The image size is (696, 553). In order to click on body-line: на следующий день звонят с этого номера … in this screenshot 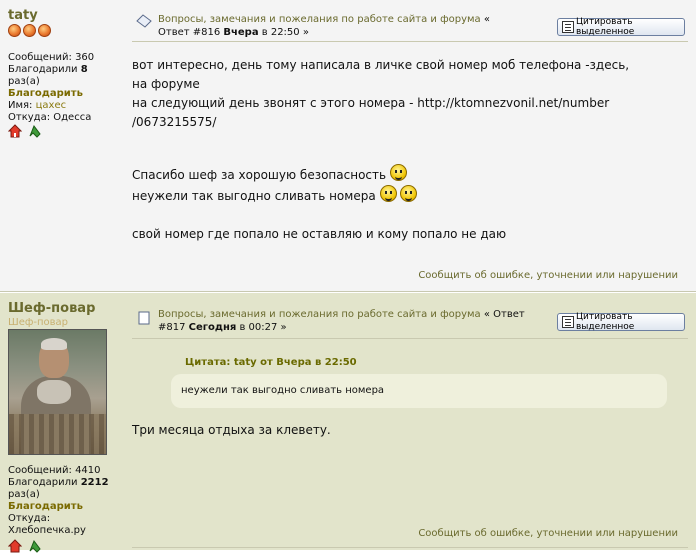, I will do `click(371, 103)`.